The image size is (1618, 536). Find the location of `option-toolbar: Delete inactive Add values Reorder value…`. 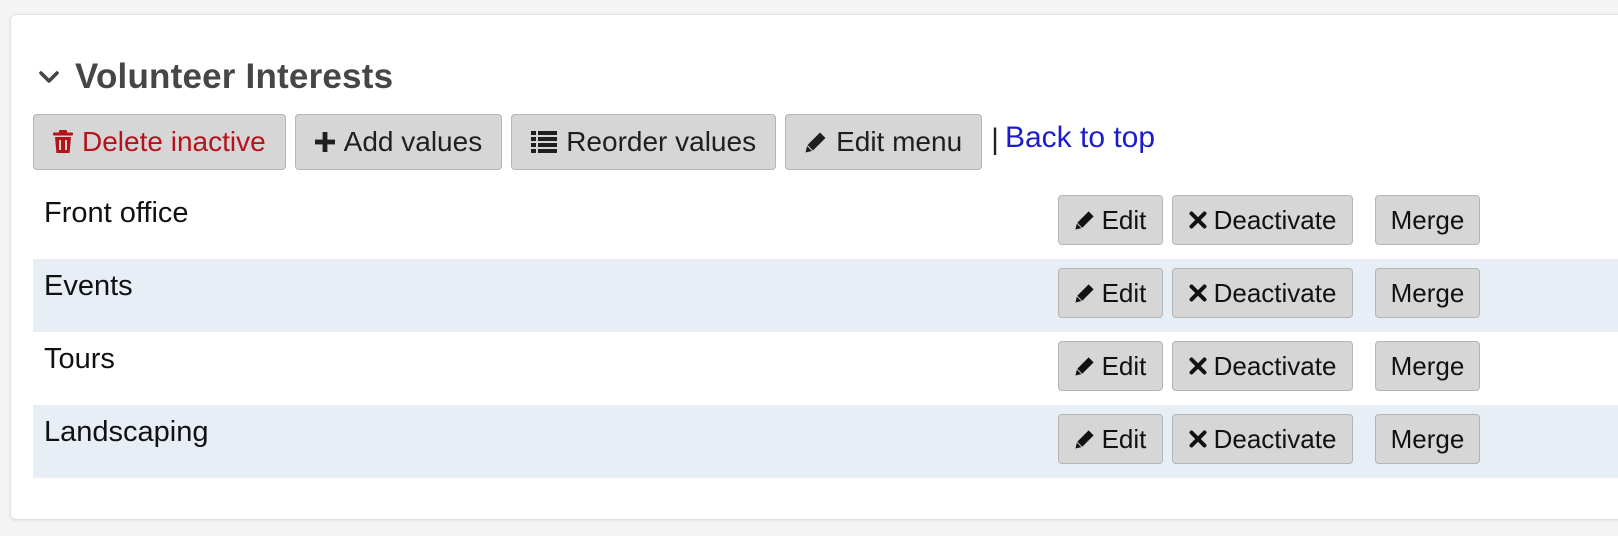

option-toolbar: Delete inactive Add values Reorder value… is located at coordinates (594, 142).